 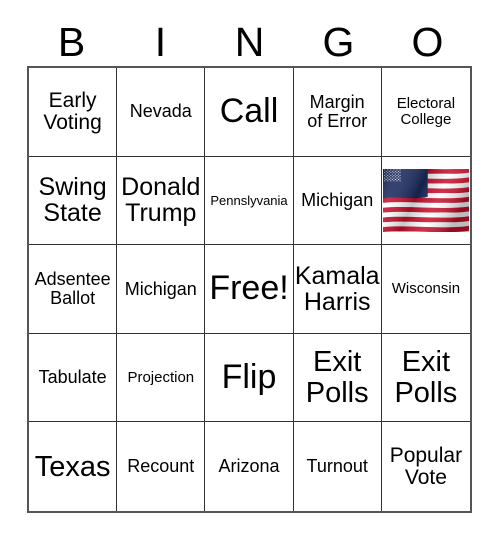 I want to click on bingo-cell-r2-c3: Pennslyvania, so click(x=249, y=201).